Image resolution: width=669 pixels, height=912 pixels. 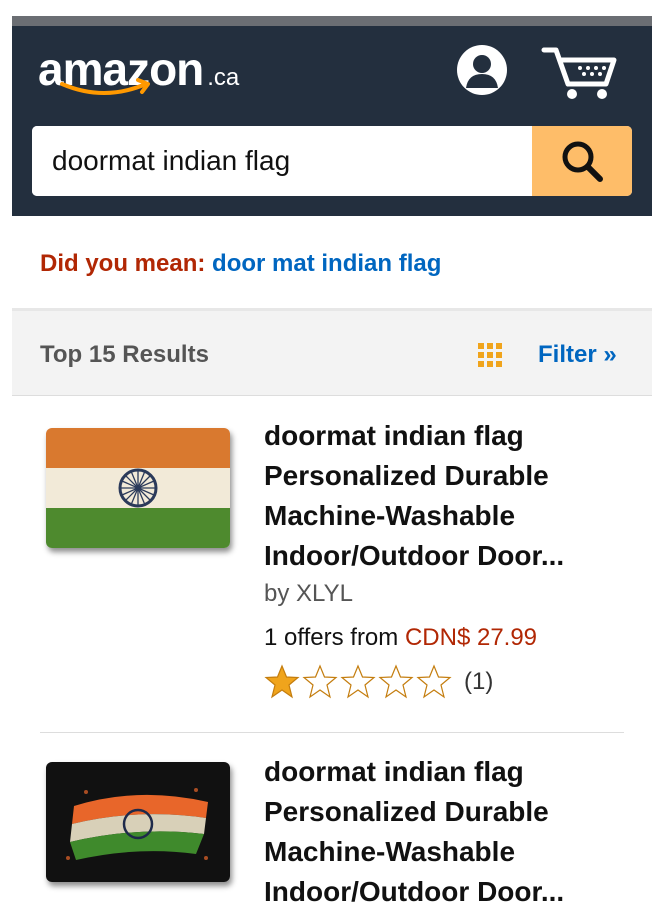 What do you see at coordinates (282, 161) in the screenshot?
I see `search-input` at bounding box center [282, 161].